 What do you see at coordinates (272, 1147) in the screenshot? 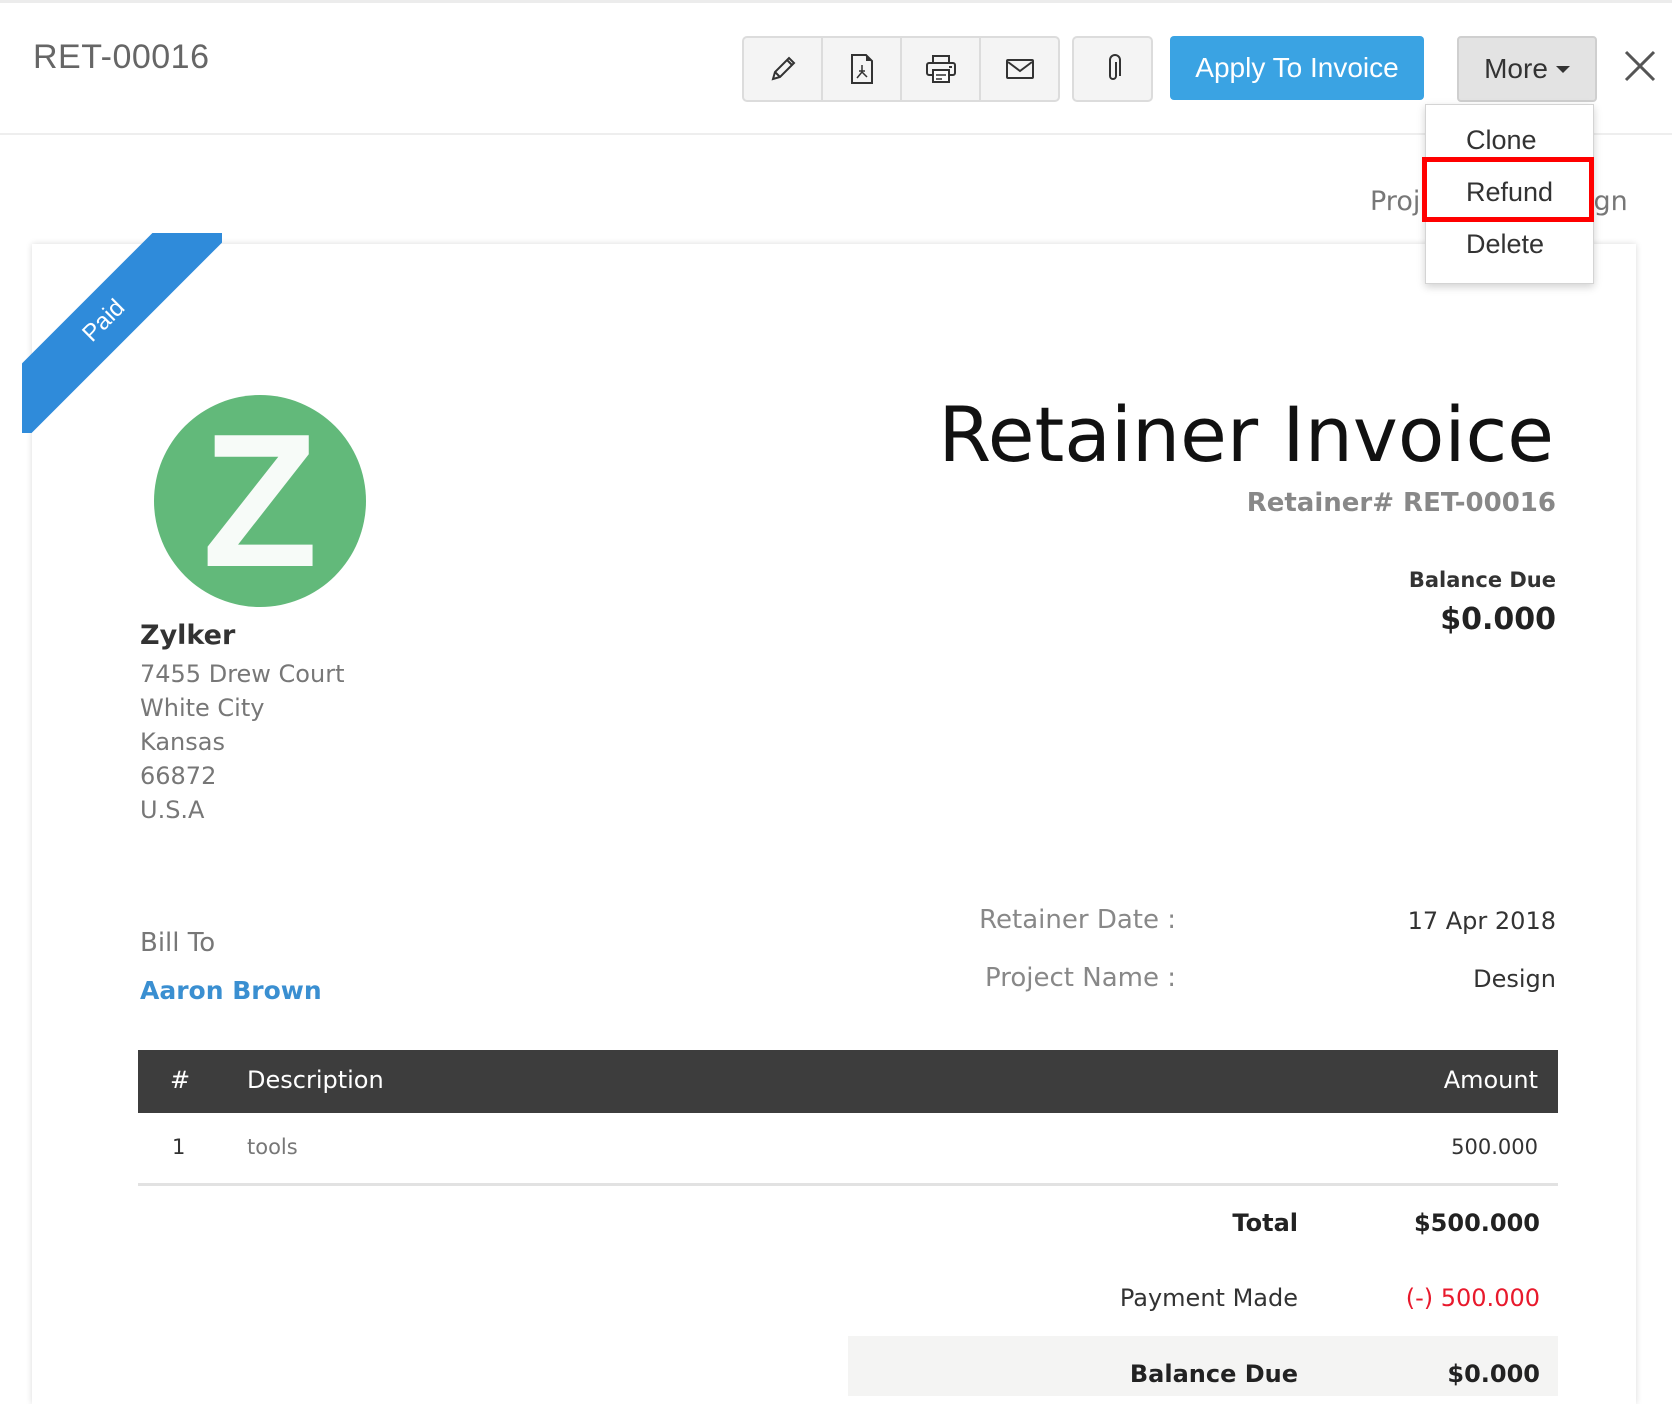
I see `row-description: tools` at bounding box center [272, 1147].